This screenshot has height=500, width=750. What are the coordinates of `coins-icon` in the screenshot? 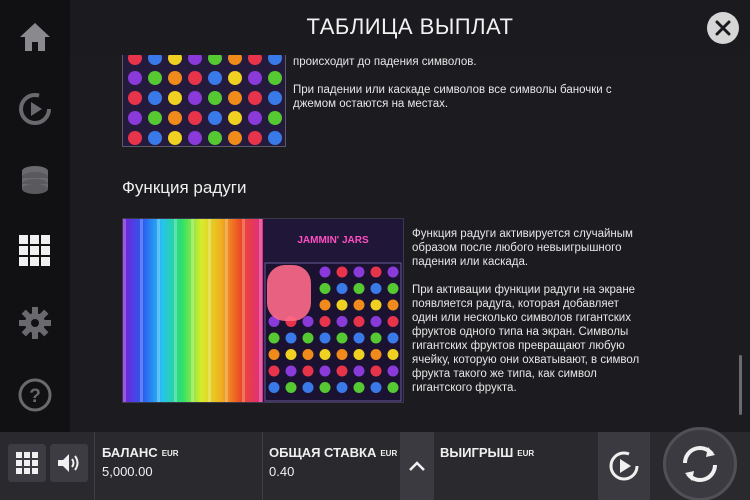 It's located at (35, 180).